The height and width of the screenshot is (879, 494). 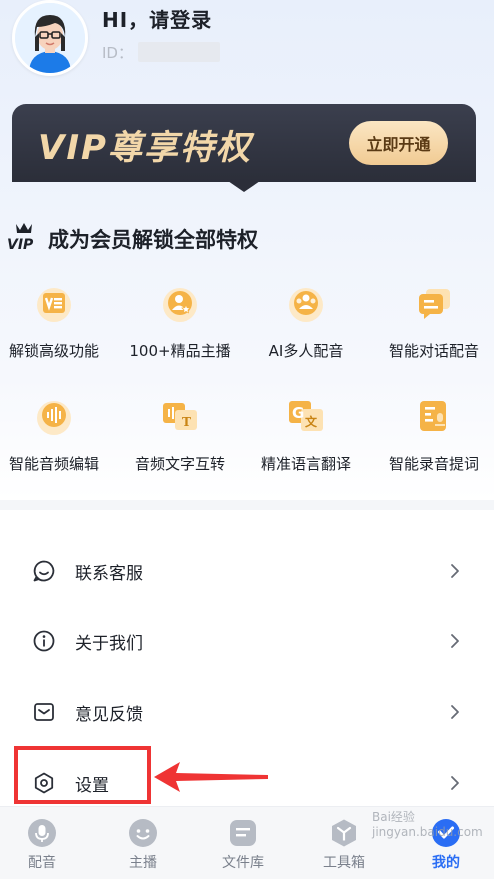 What do you see at coordinates (433, 333) in the screenshot?
I see `feature-smart-dialog-dubbing: 智能对话配音` at bounding box center [433, 333].